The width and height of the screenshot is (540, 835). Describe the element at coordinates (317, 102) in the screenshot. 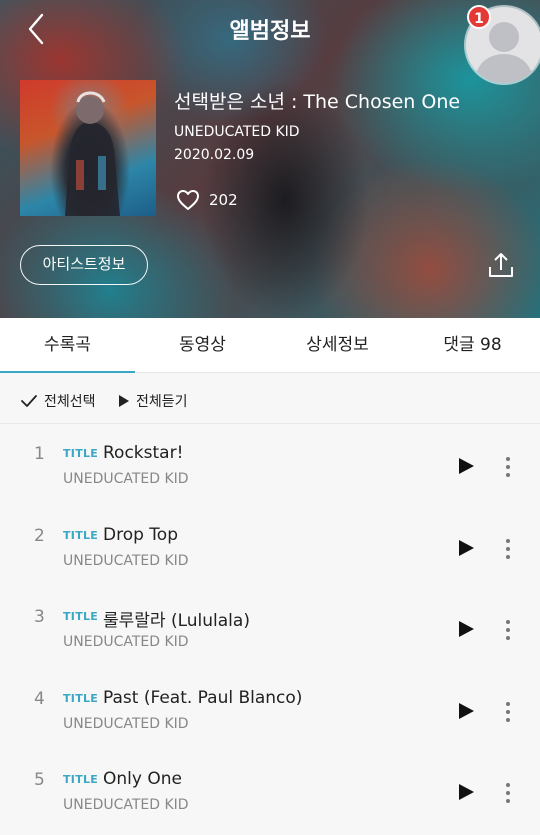

I see `album-title: 선택받은 소년 : The Chosen One` at that location.